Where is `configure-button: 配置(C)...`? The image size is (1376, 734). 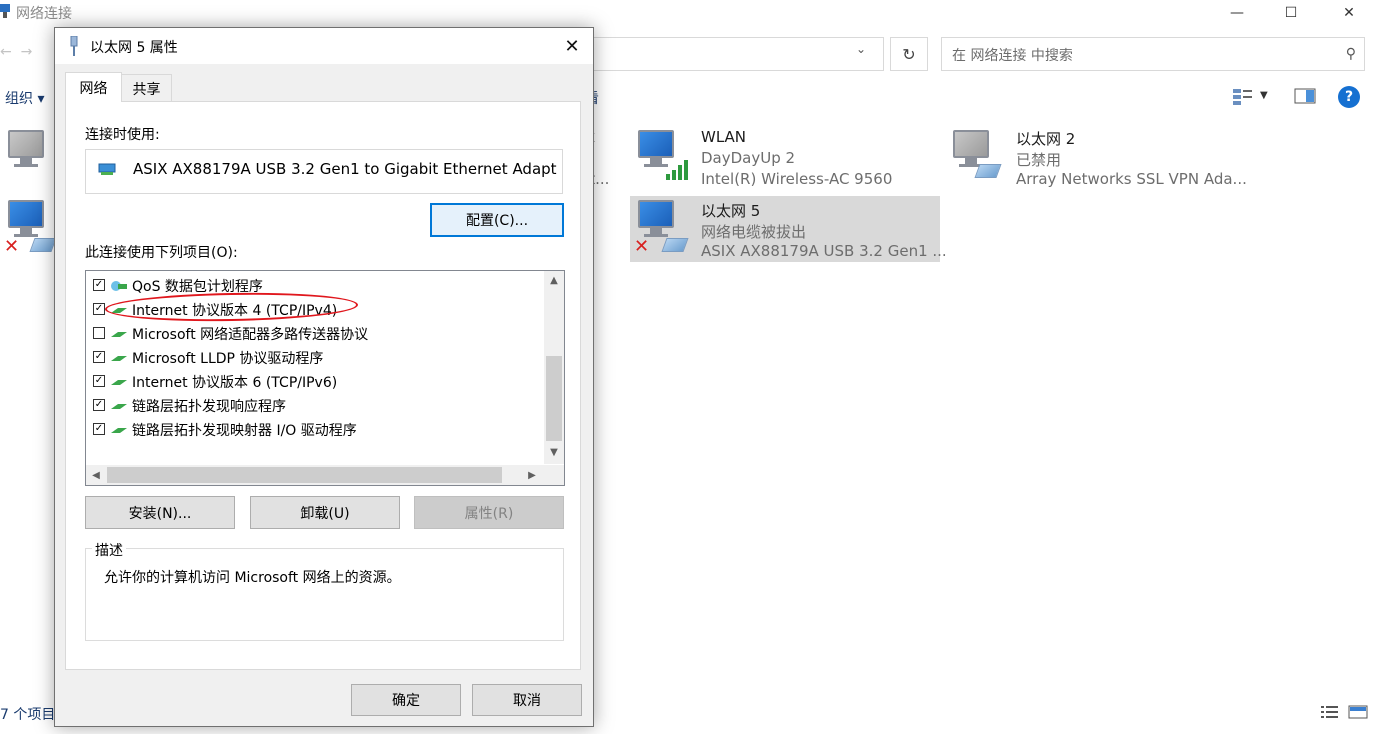
configure-button: 配置(C)... is located at coordinates (497, 220).